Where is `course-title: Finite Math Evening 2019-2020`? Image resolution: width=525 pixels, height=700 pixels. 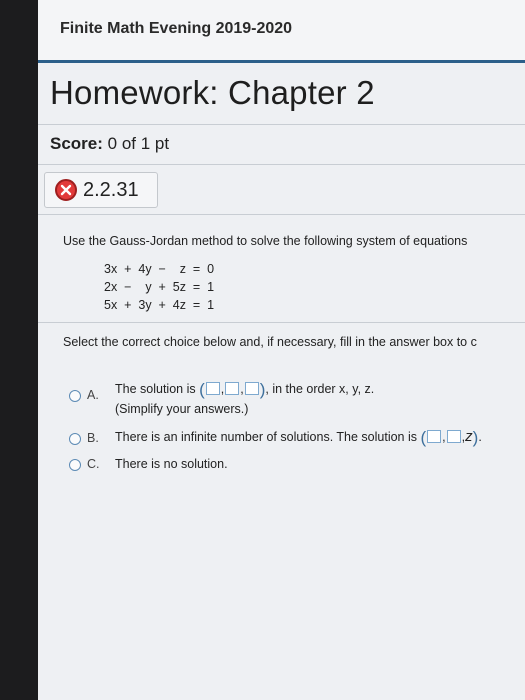 course-title: Finite Math Evening 2019-2020 is located at coordinates (176, 29).